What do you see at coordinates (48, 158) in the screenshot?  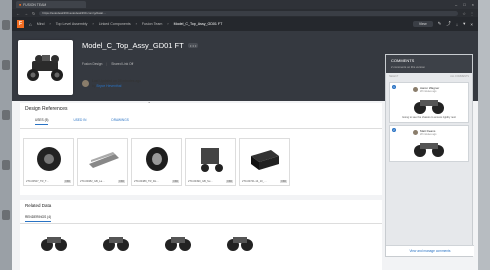 I see `tire-part-icon` at bounding box center [48, 158].